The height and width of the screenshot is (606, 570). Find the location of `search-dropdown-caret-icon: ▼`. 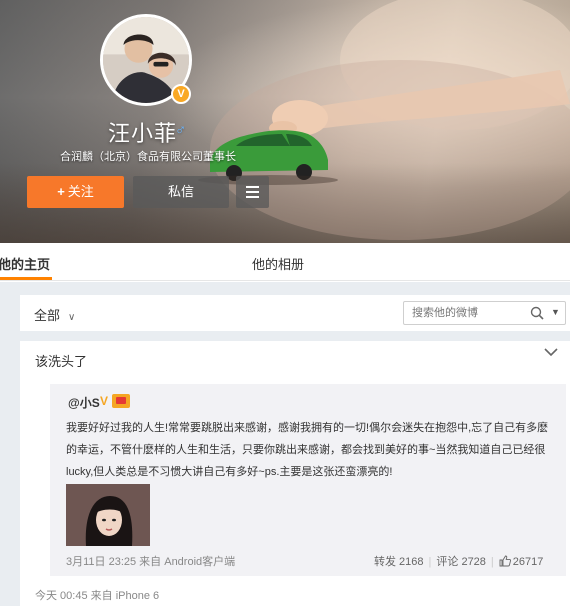

search-dropdown-caret-icon: ▼ is located at coordinates (555, 312).